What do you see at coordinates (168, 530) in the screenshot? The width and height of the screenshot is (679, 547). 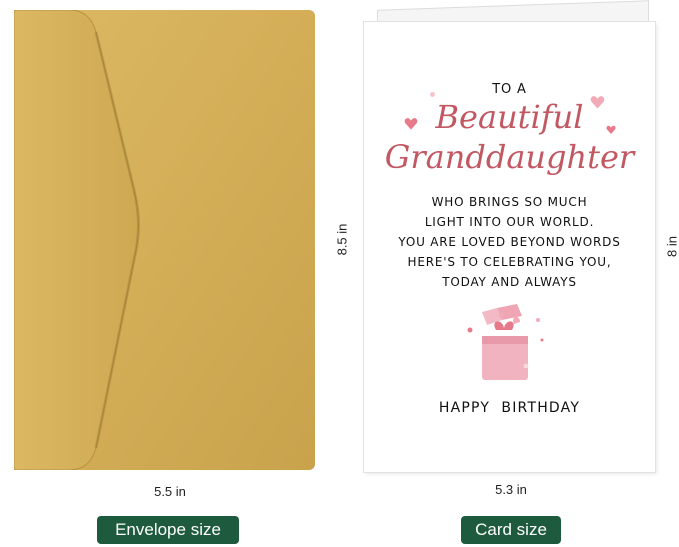 I see `envelope-size-label: Envelope size` at bounding box center [168, 530].